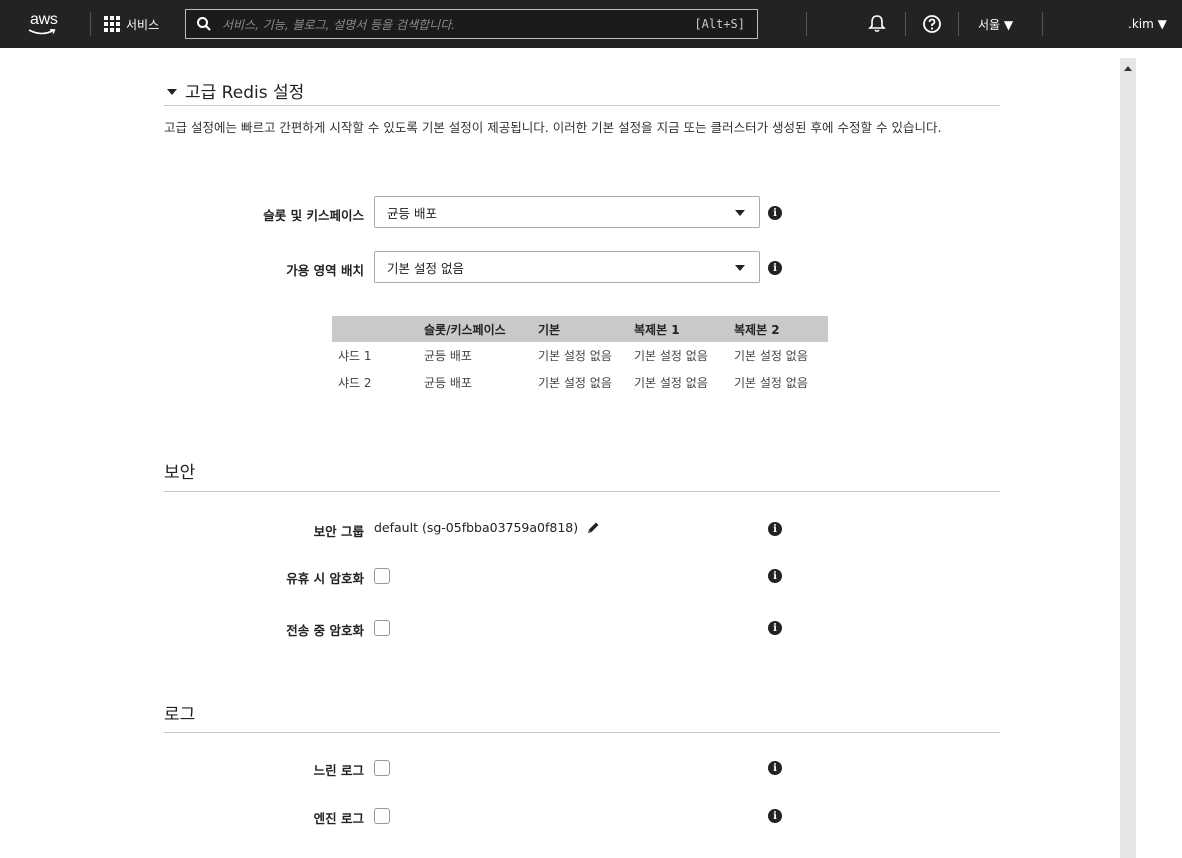  Describe the element at coordinates (325, 270) in the screenshot. I see `az-placement-label: 가용 영역 배치` at that location.